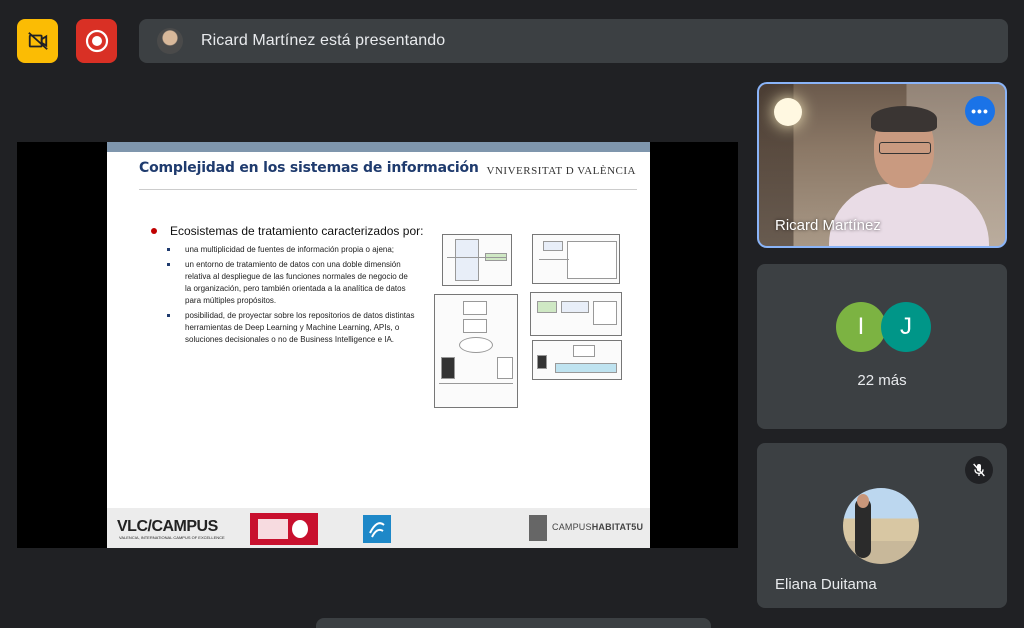 The height and width of the screenshot is (628, 1024). I want to click on lamp-light, so click(788, 112).